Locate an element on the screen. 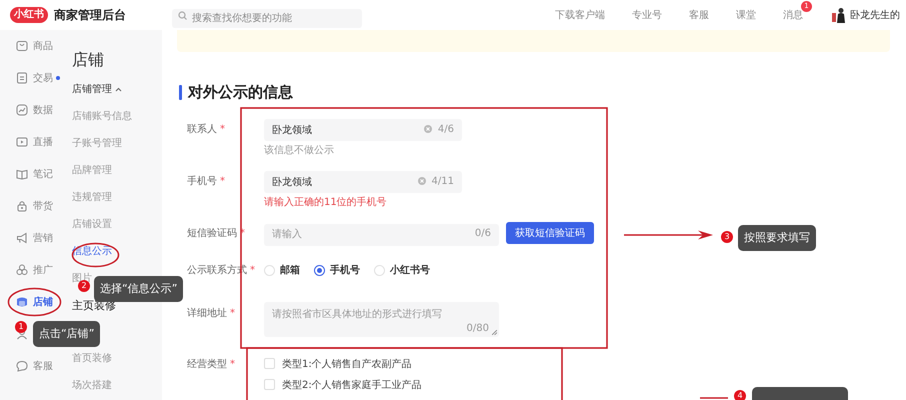 The width and height of the screenshot is (906, 400). menu-item: 店铺设置 is located at coordinates (92, 224).